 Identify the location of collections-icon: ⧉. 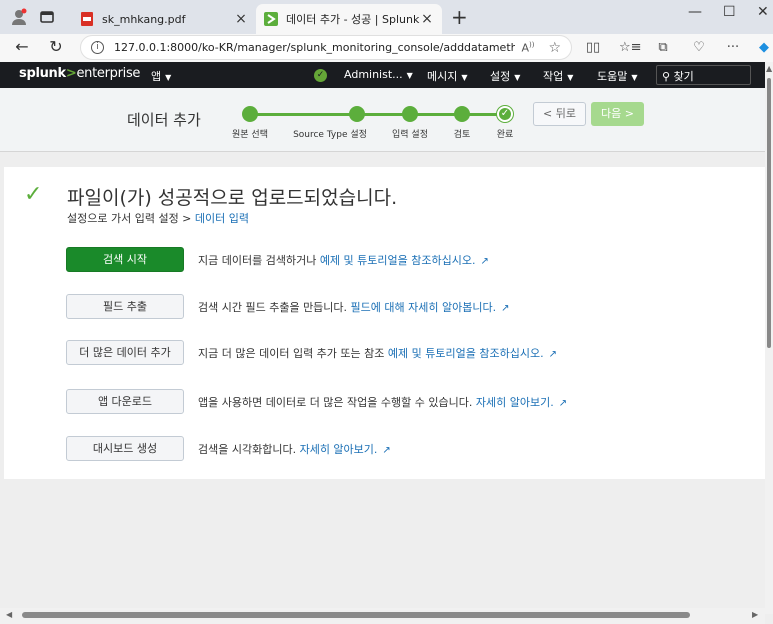
(663, 48).